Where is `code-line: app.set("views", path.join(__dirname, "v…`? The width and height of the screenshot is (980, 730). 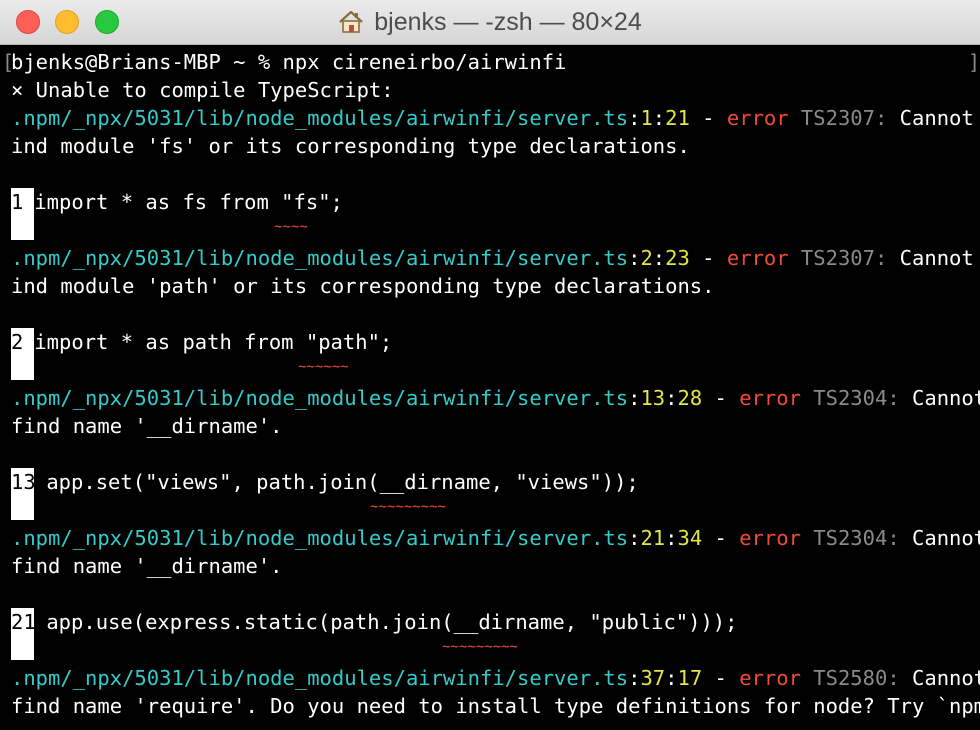 code-line: app.set("views", path.join(__dirname, "v… is located at coordinates (336, 482).